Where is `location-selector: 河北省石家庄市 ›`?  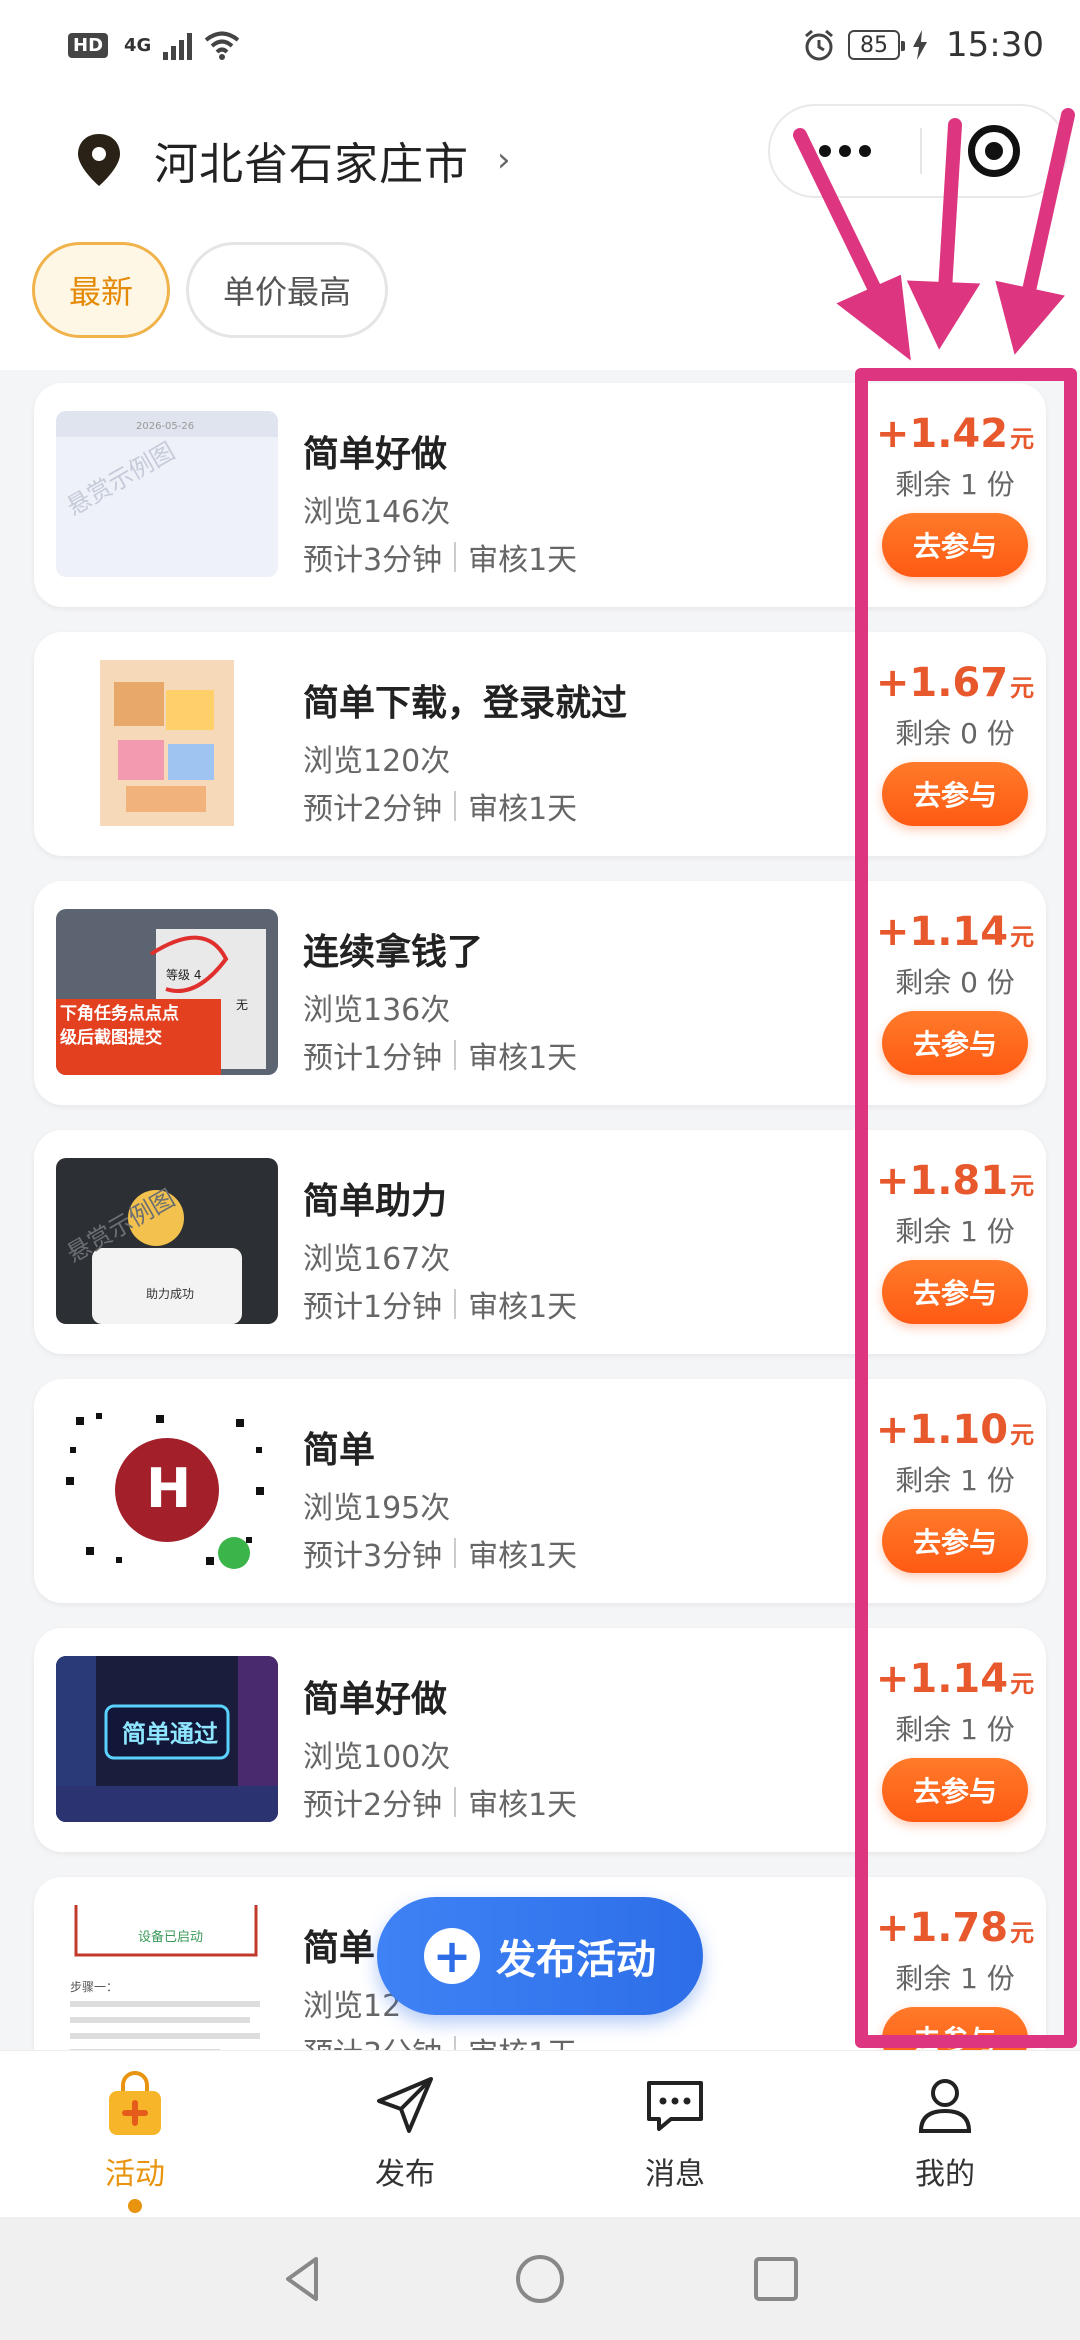
location-selector: 河北省石家庄市 › is located at coordinates (292, 160).